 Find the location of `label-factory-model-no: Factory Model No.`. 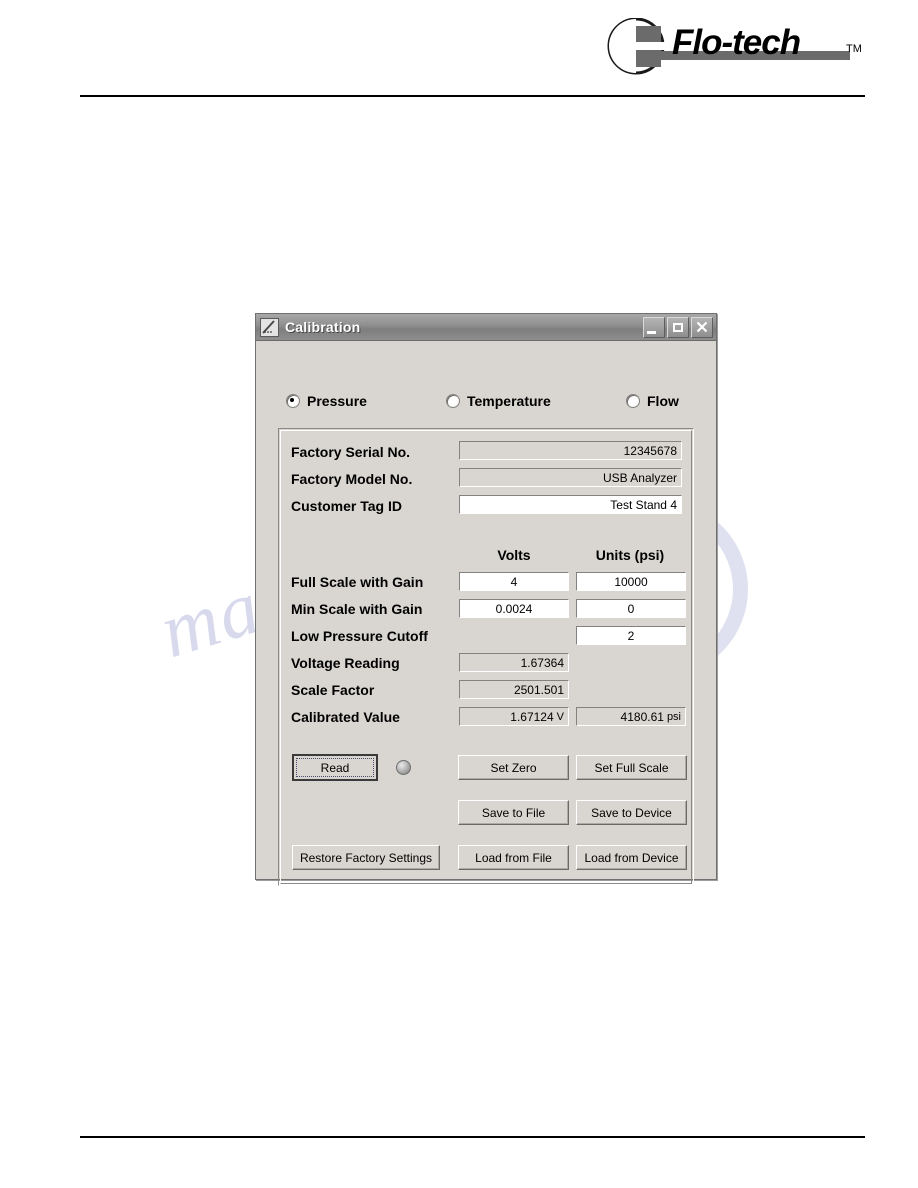

label-factory-model-no: Factory Model No. is located at coordinates (352, 479).